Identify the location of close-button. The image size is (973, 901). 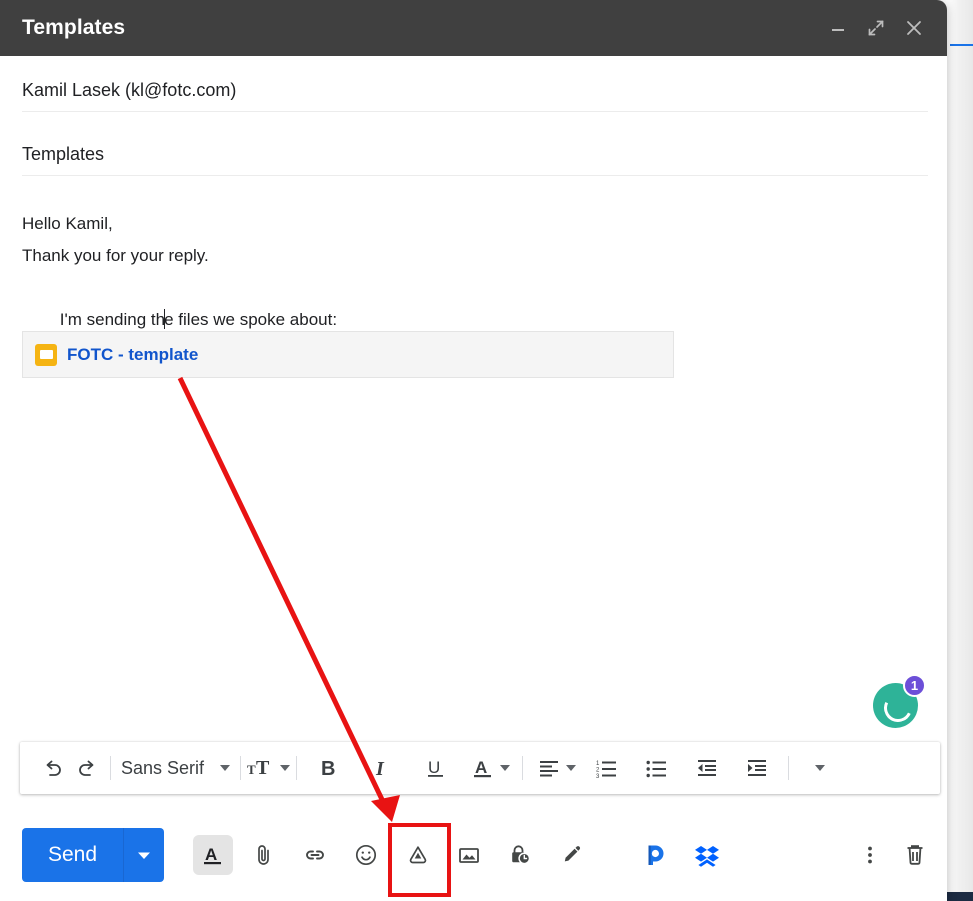
(914, 28).